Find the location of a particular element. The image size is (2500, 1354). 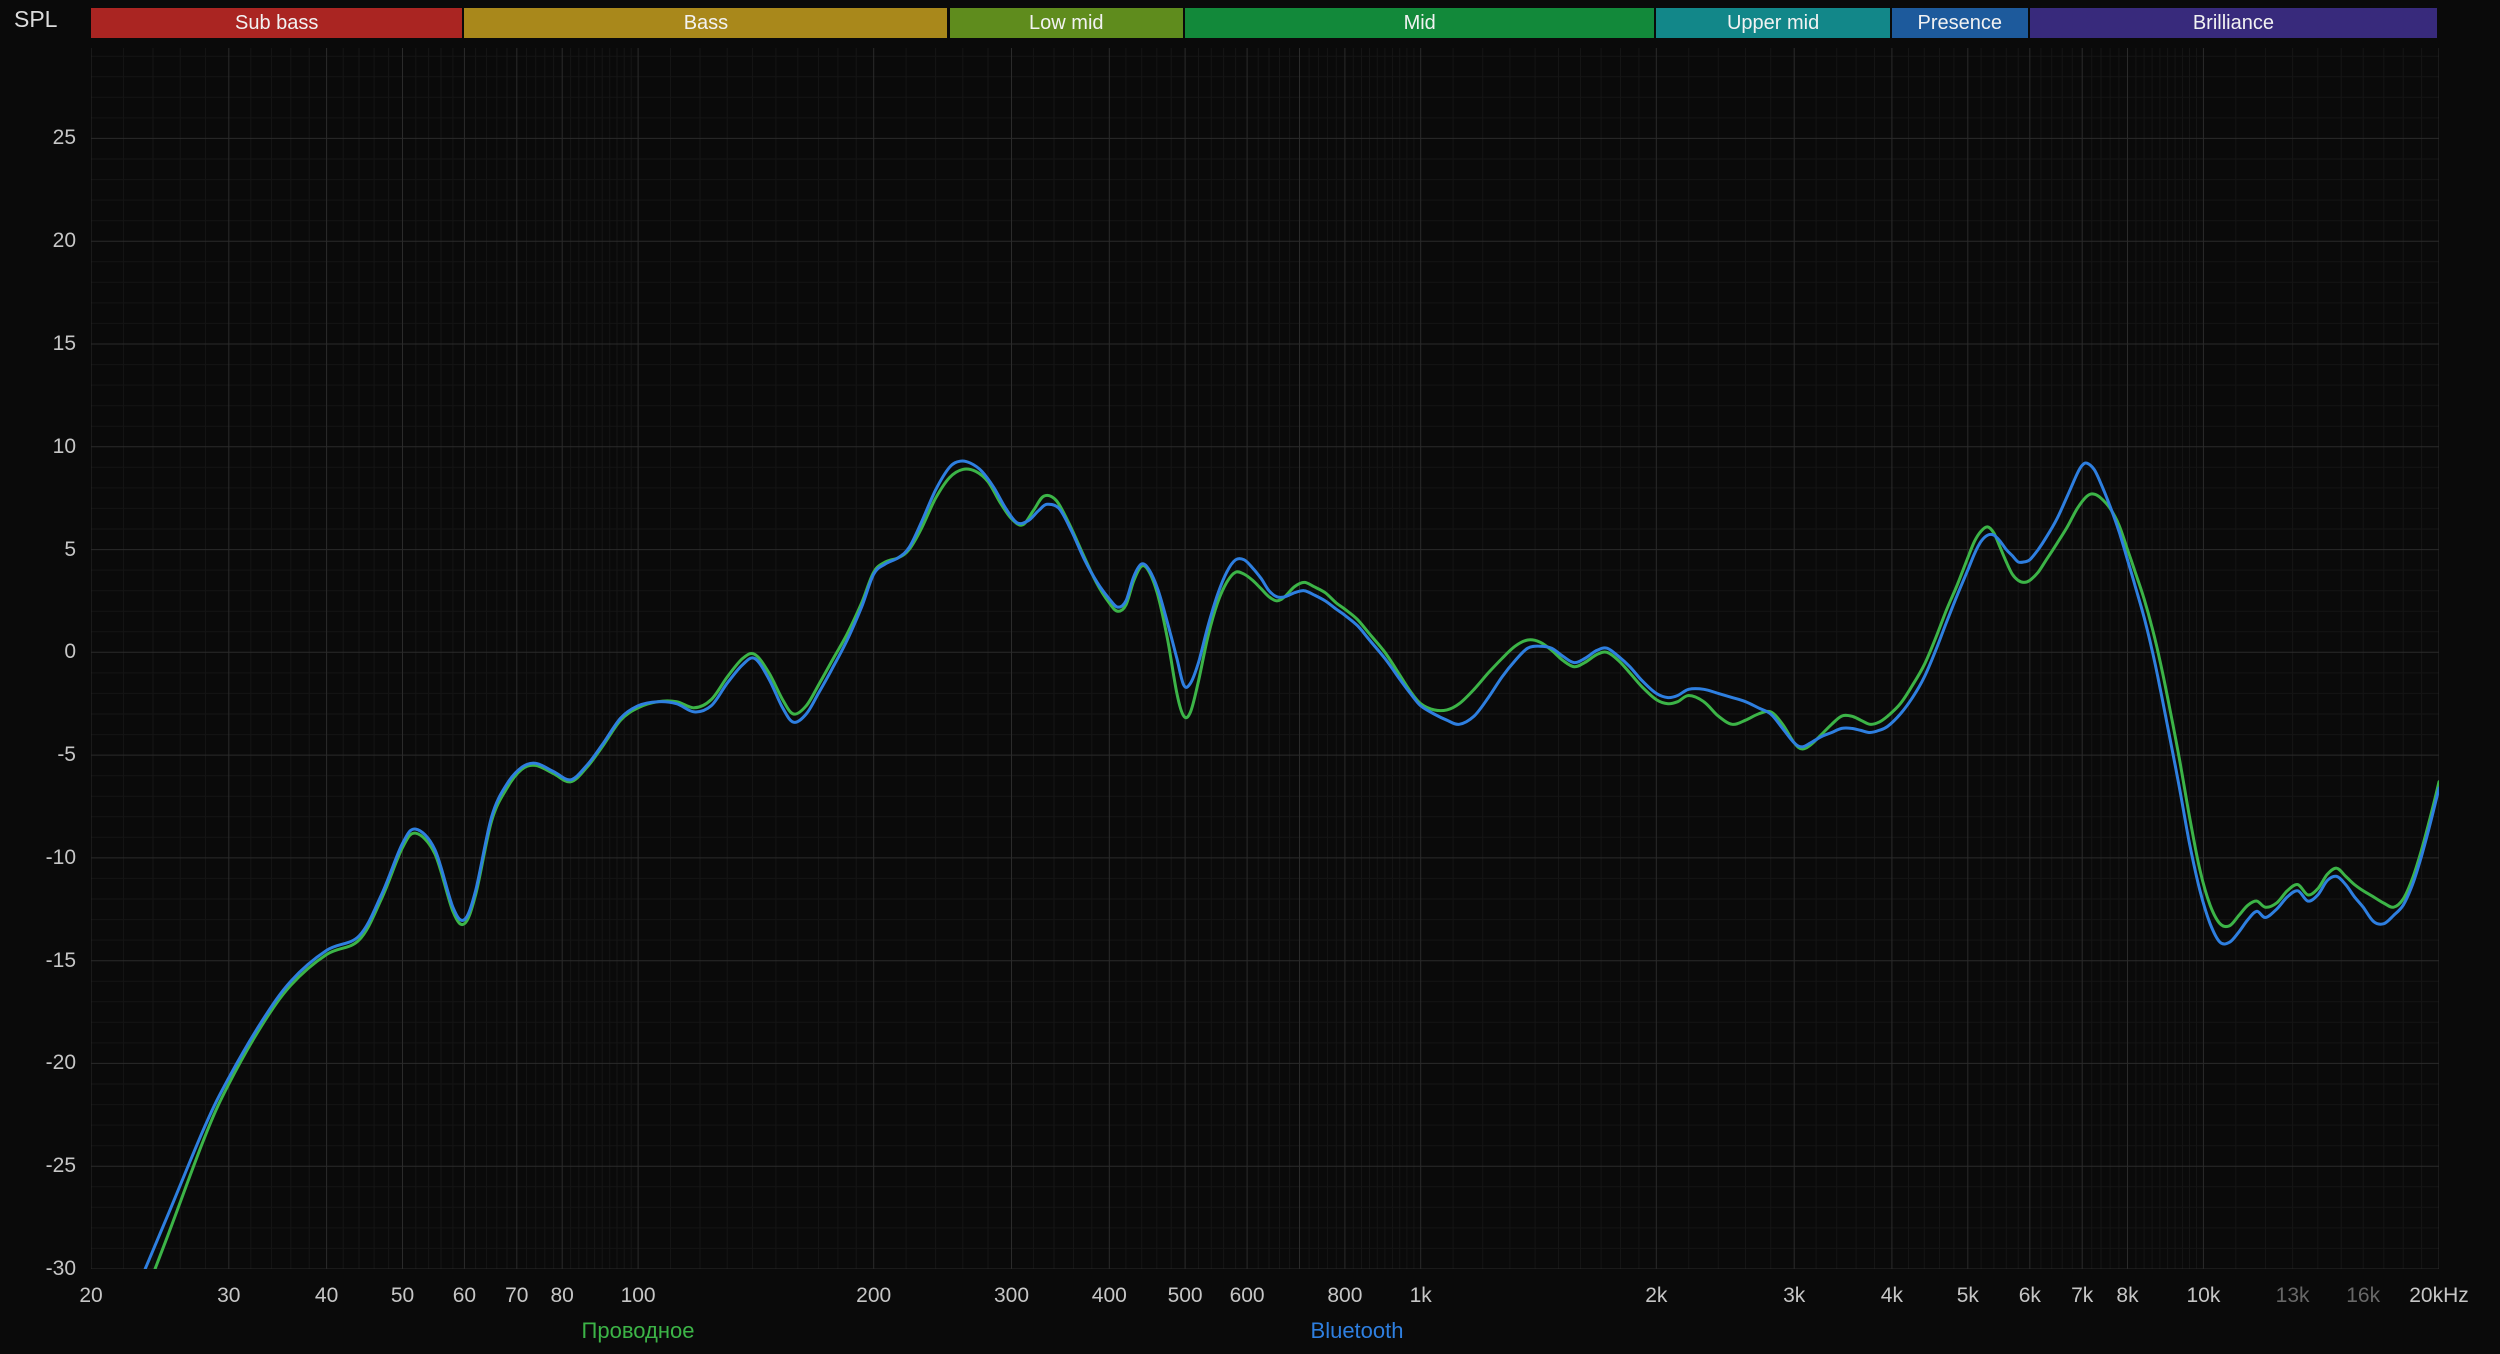

x-tick-10k: 10k is located at coordinates (2203, 1295).